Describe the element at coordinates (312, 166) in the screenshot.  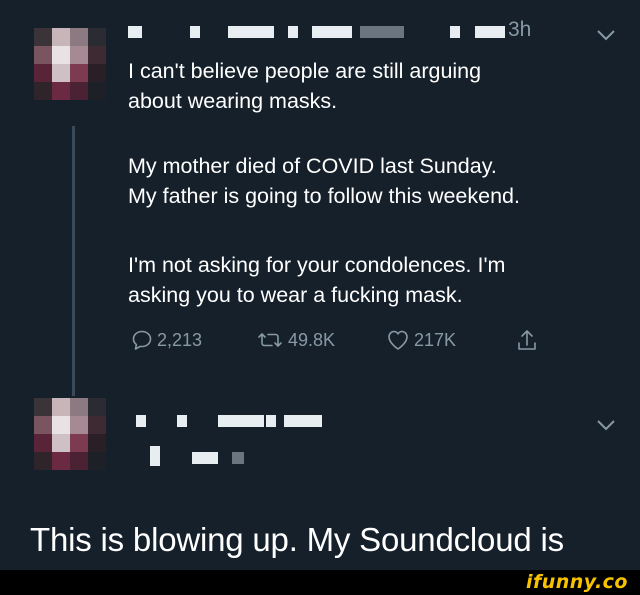
I see `tweet-text-line: My mother died of COVID last Sunday.` at that location.